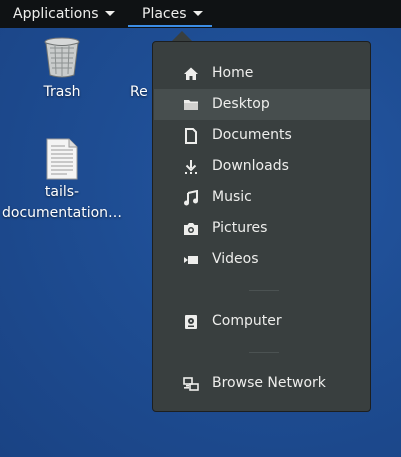  I want to click on menu-item-label: Desktop, so click(241, 104).